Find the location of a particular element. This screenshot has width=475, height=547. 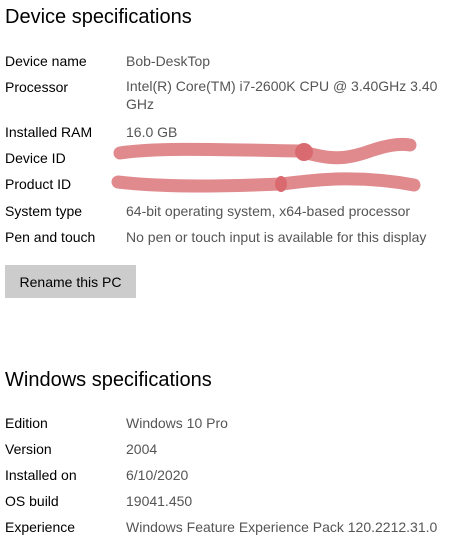

version-label: Version is located at coordinates (28, 449).